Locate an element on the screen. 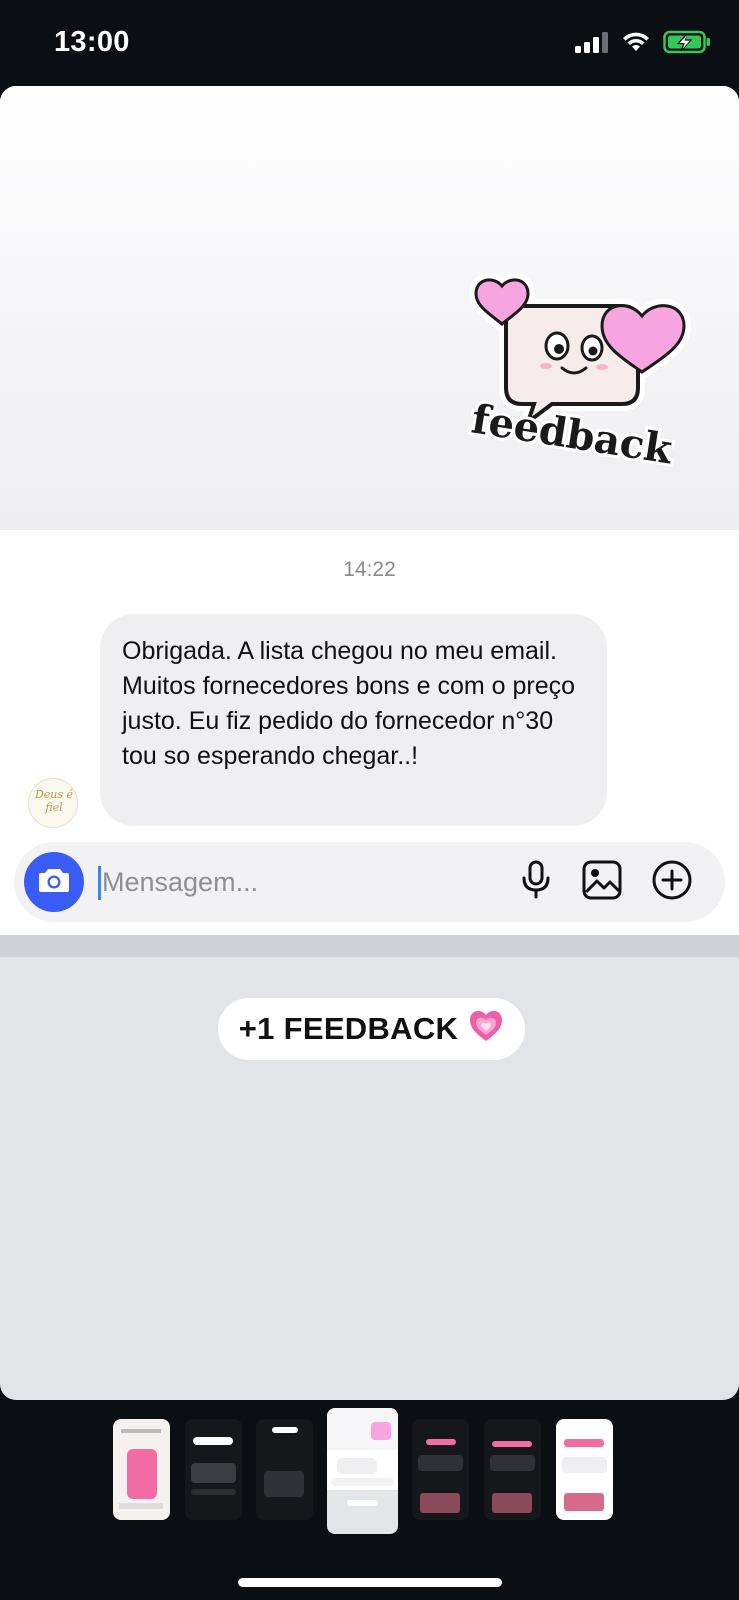  clock: 13:00 is located at coordinates (92, 42).